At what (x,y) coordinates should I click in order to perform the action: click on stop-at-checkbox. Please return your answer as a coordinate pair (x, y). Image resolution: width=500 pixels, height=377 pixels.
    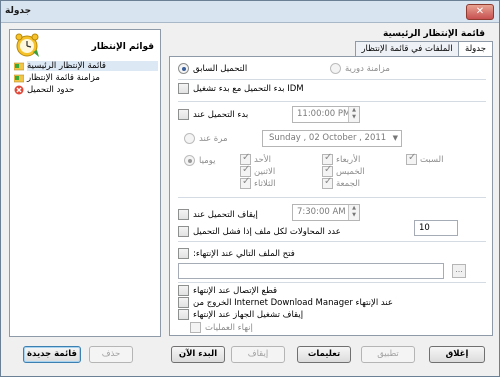
    Looking at the image, I should click on (183, 214).